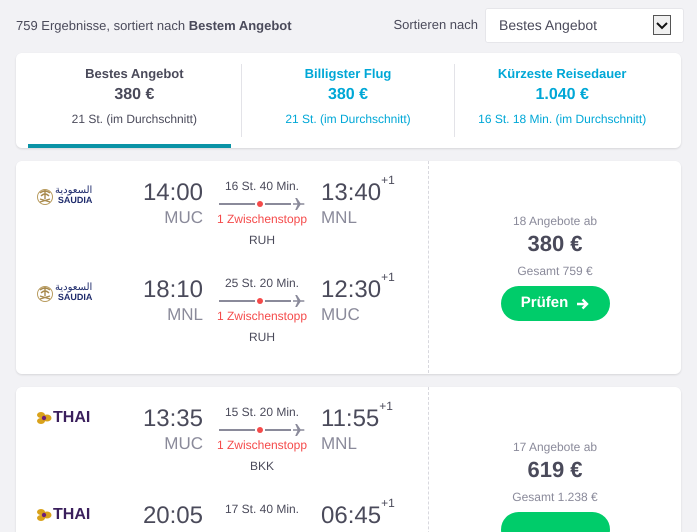 This screenshot has height=532, width=697. What do you see at coordinates (154, 26) in the screenshot?
I see `results-summary: 759 Ergebnisse, sortiert nach Bestem Angebot` at bounding box center [154, 26].